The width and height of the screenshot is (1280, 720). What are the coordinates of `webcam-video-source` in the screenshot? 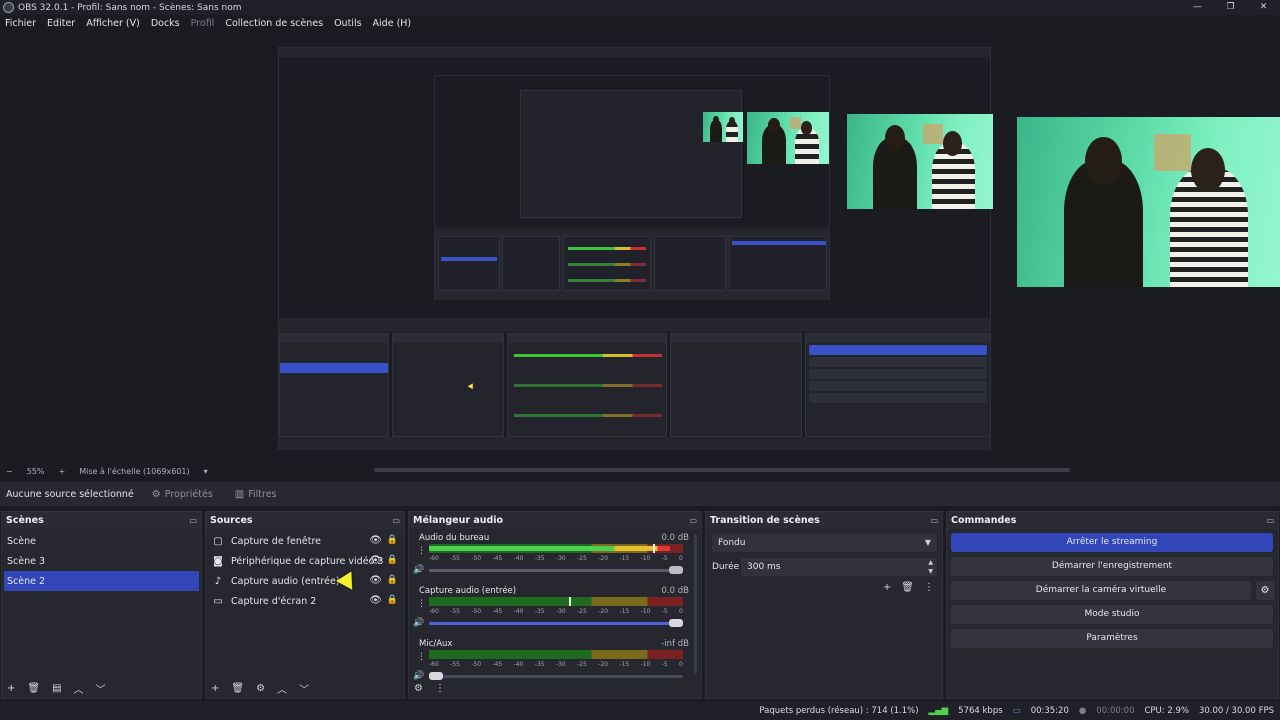 It's located at (1148, 202).